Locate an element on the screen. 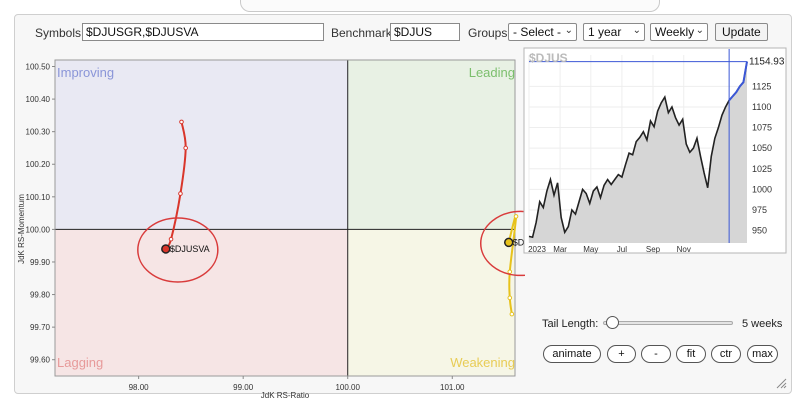  groups-label: Groups: is located at coordinates (489, 33).